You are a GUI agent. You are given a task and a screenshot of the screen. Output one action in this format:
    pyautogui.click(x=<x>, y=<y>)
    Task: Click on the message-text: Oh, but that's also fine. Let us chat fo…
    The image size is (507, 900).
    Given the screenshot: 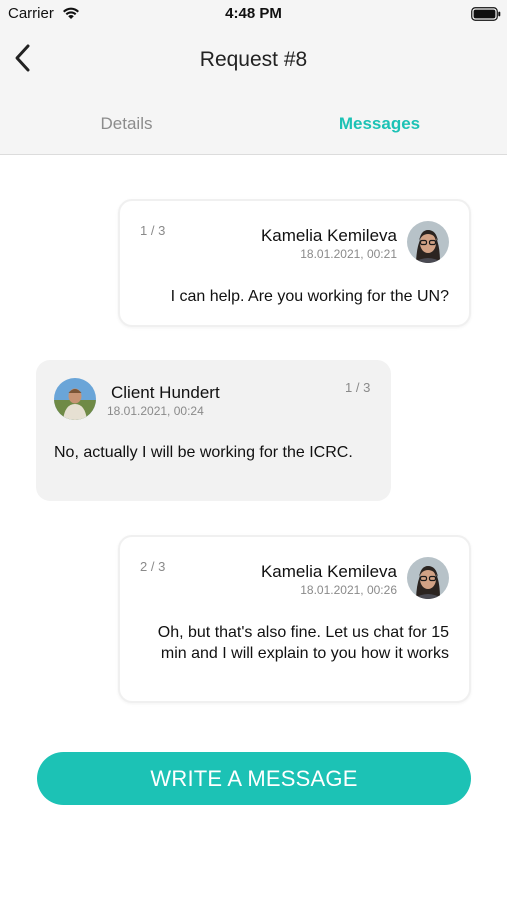 What is the action you would take?
    pyautogui.click(x=303, y=643)
    